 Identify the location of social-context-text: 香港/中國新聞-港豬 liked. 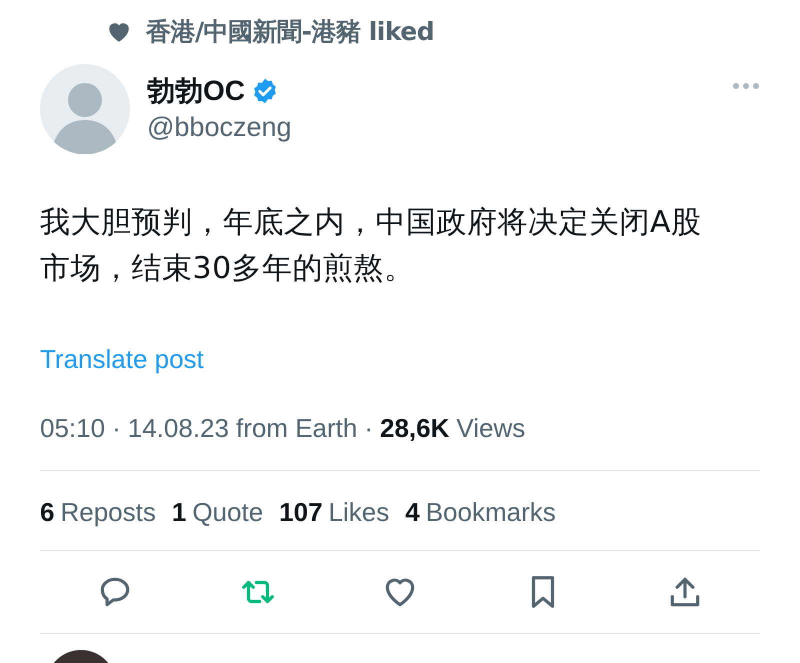
(290, 32).